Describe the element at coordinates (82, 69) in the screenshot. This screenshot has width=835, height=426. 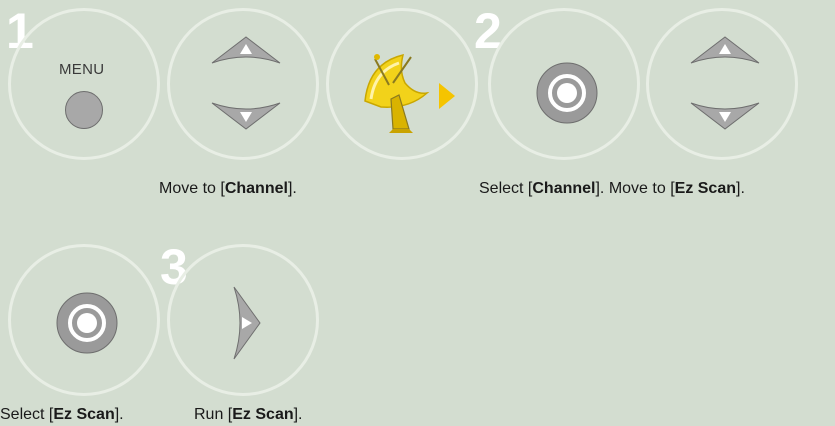
I see `menu-label: MENU` at that location.